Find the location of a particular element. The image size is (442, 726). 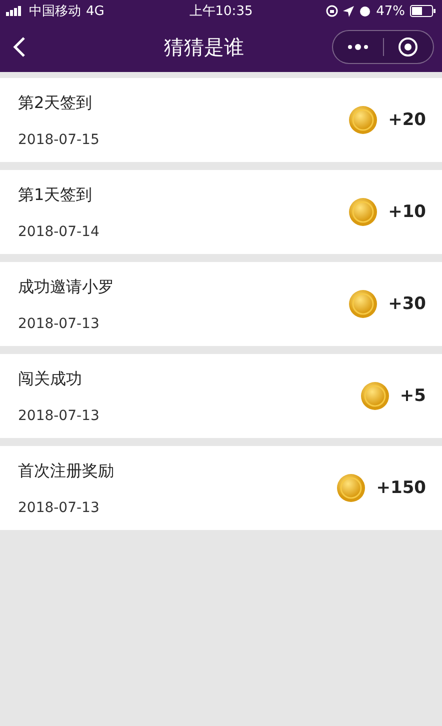

reward-points: +30 is located at coordinates (407, 304).